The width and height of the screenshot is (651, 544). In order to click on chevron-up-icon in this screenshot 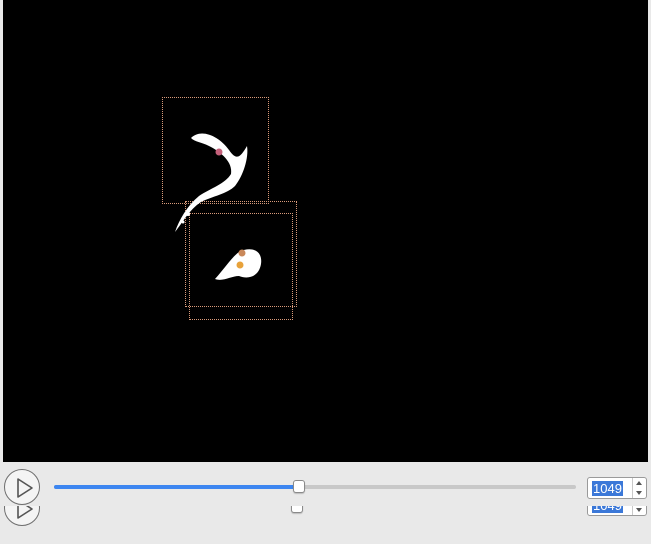, I will do `click(639, 483)`.